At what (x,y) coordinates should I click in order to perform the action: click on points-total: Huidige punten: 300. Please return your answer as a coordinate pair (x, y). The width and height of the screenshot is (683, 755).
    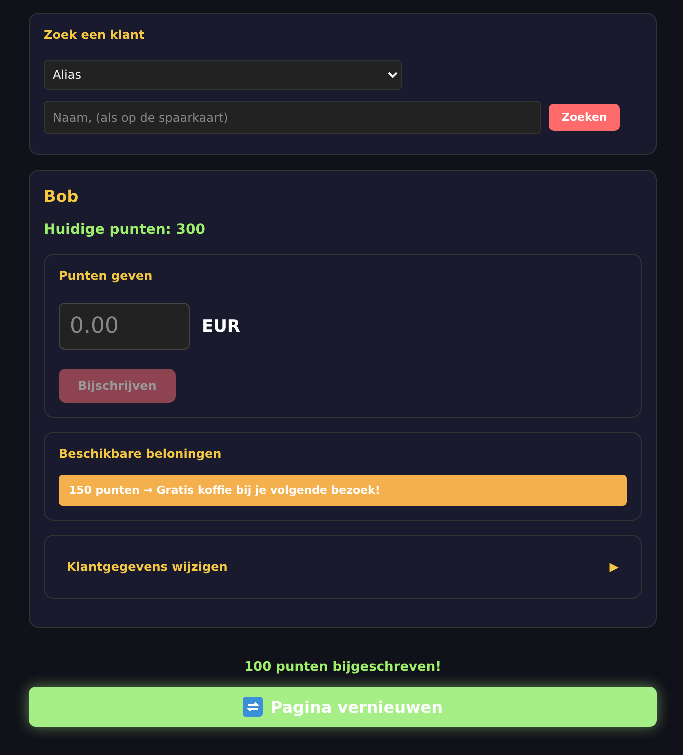
    Looking at the image, I should click on (125, 230).